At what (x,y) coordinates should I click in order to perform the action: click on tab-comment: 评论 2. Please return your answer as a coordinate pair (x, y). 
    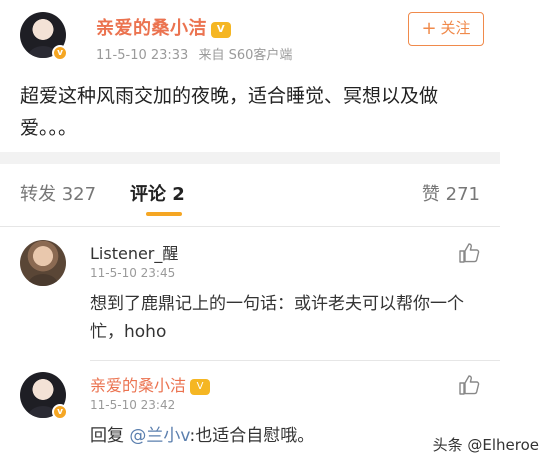
    Looking at the image, I should click on (157, 193).